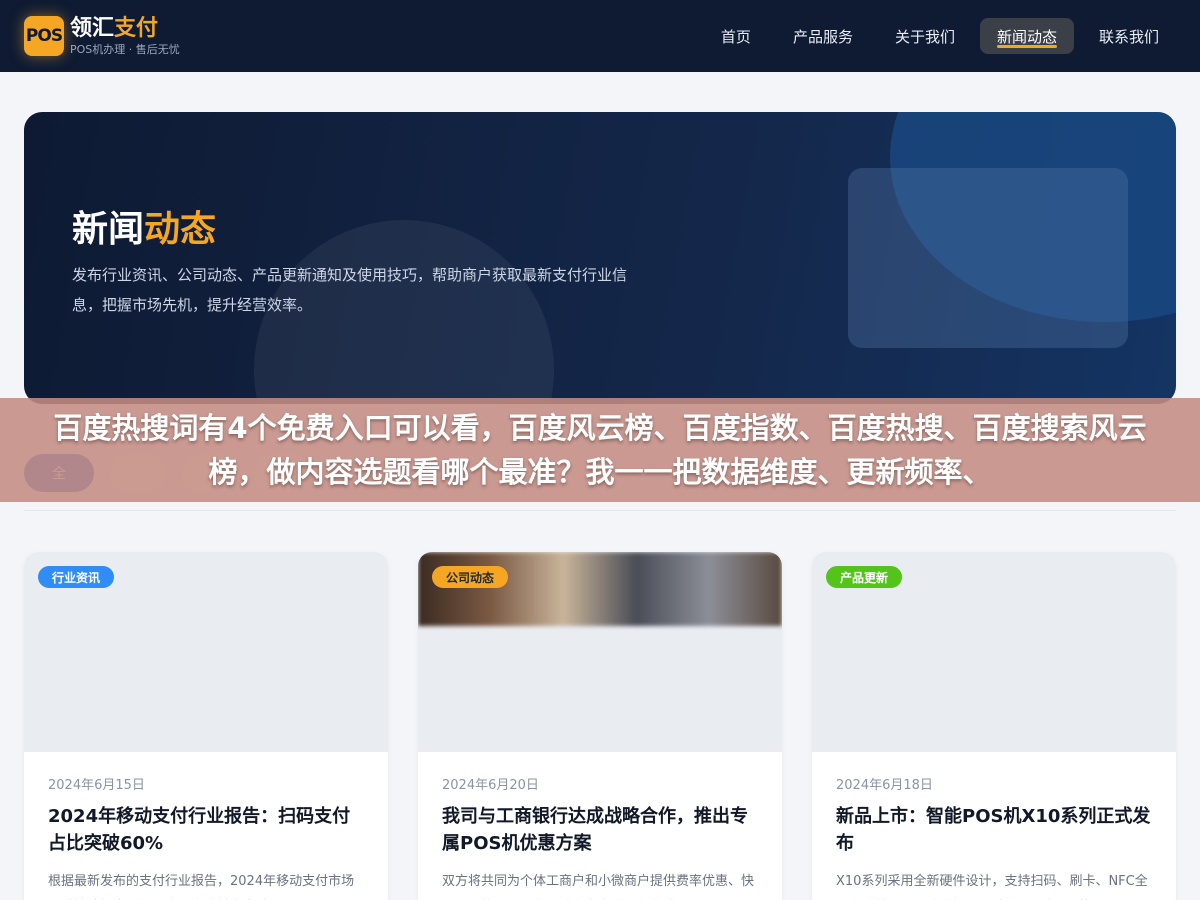  Describe the element at coordinates (994, 830) in the screenshot. I see `news-title: 新品上市：智能POS机X10系列正式发布` at that location.